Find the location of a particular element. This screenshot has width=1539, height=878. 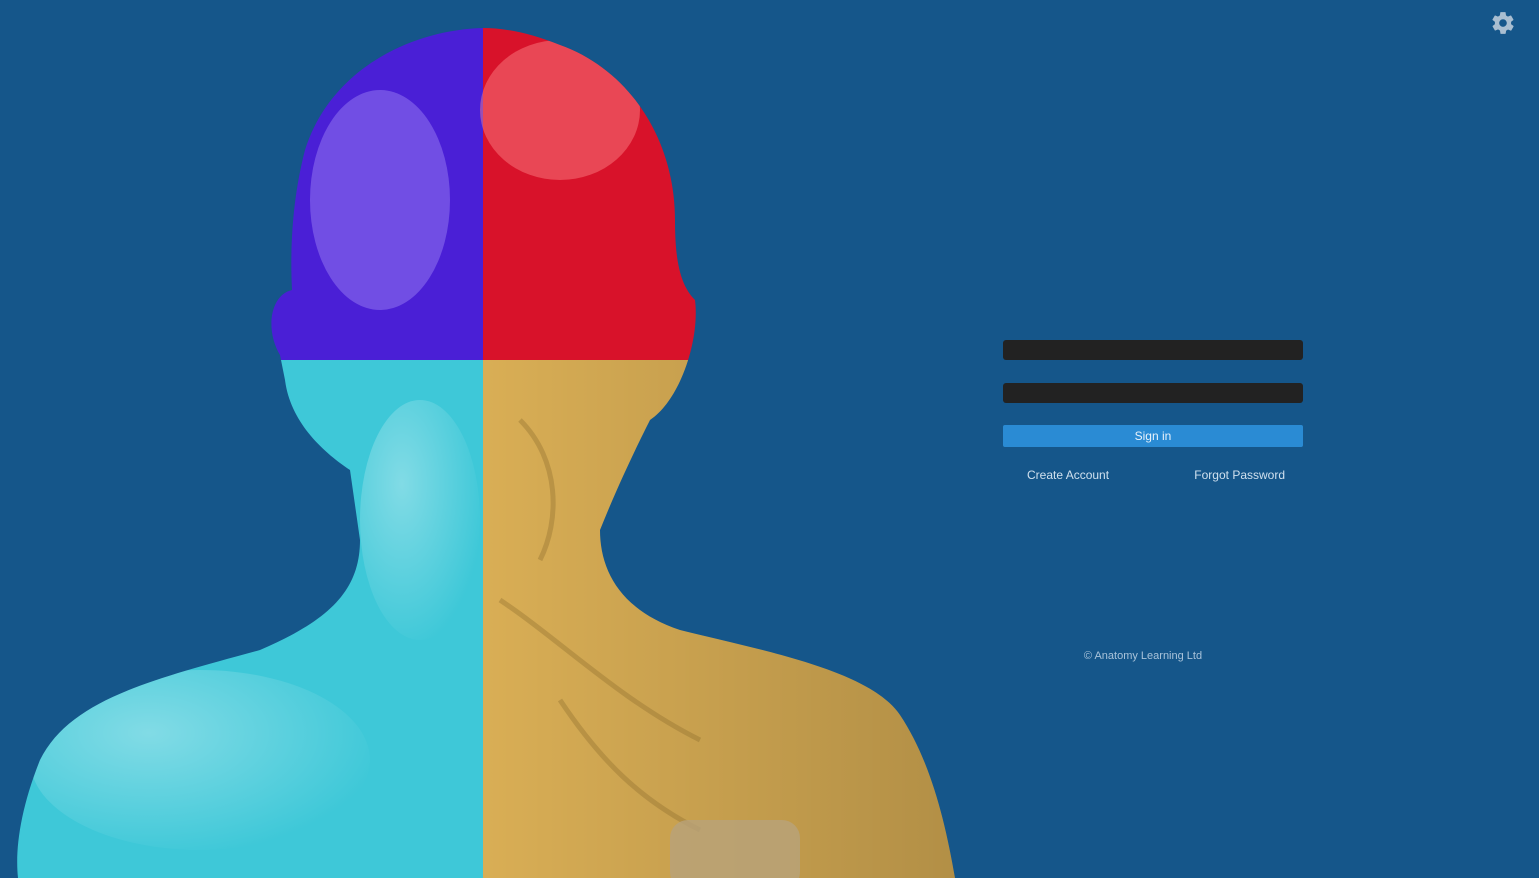

copyright-text: © Anatomy Learning Ltd is located at coordinates (1143, 656).